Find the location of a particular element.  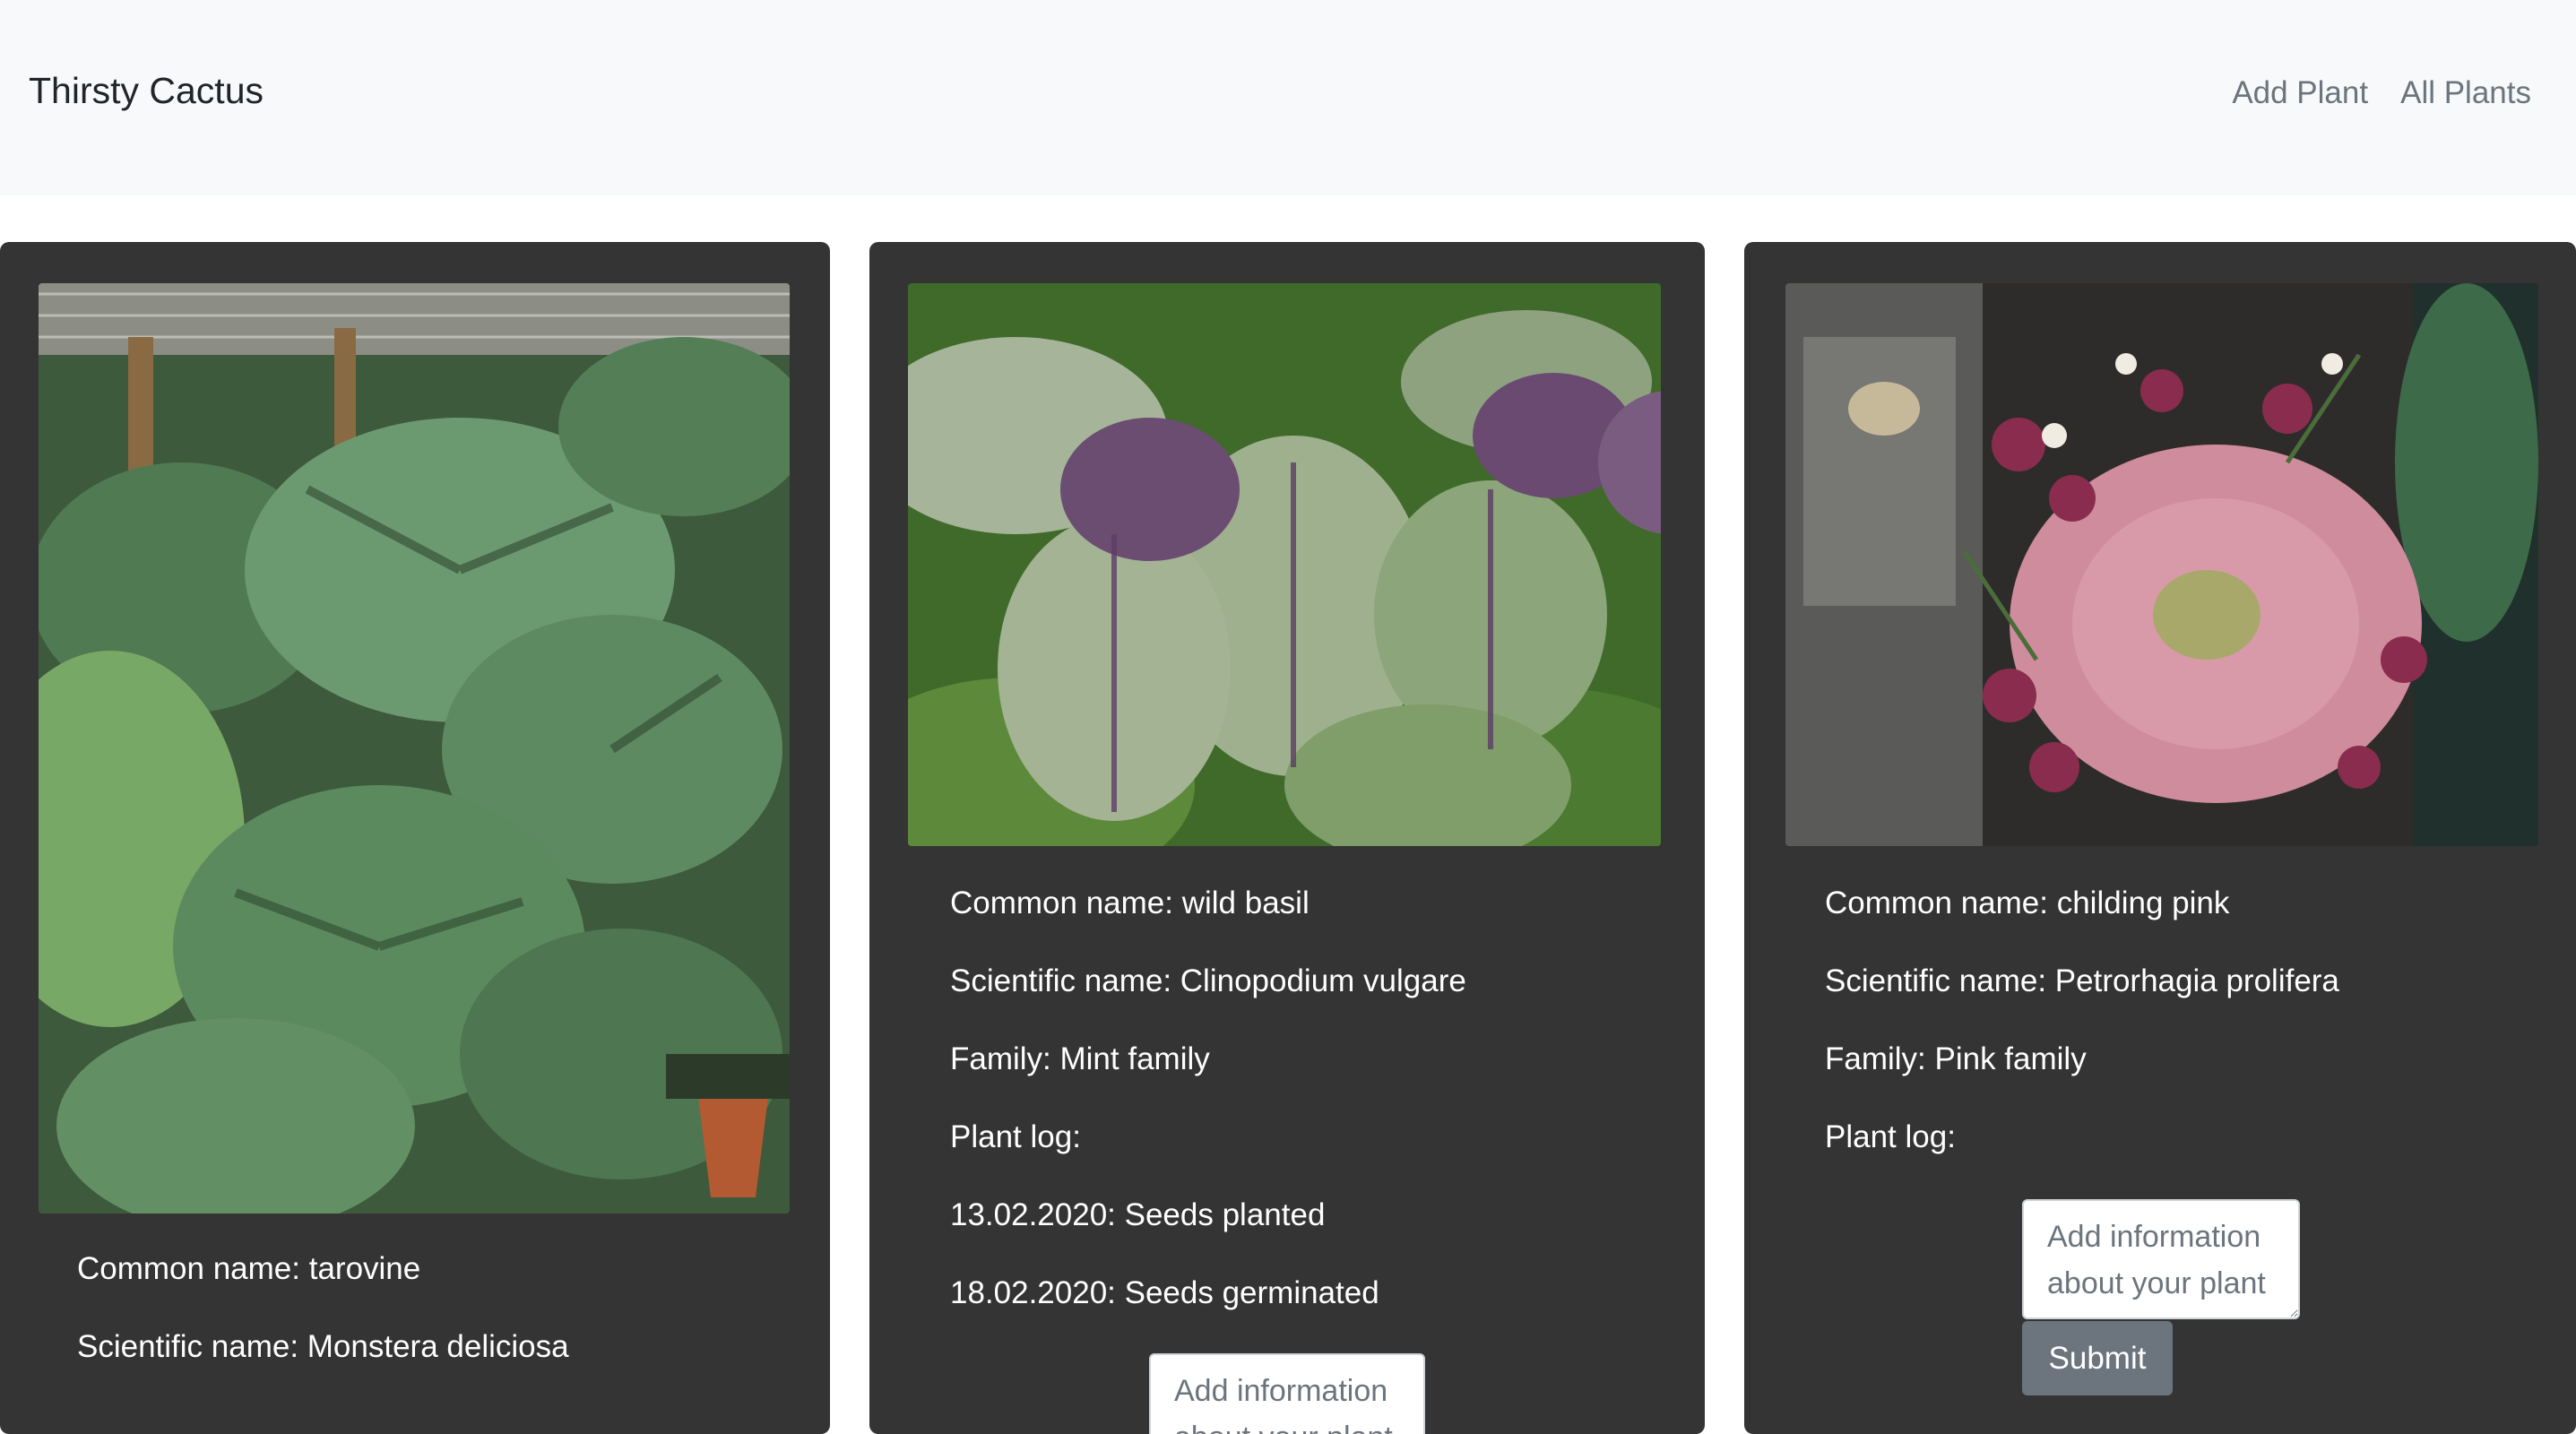

plant-image-basil is located at coordinates (1284, 564).